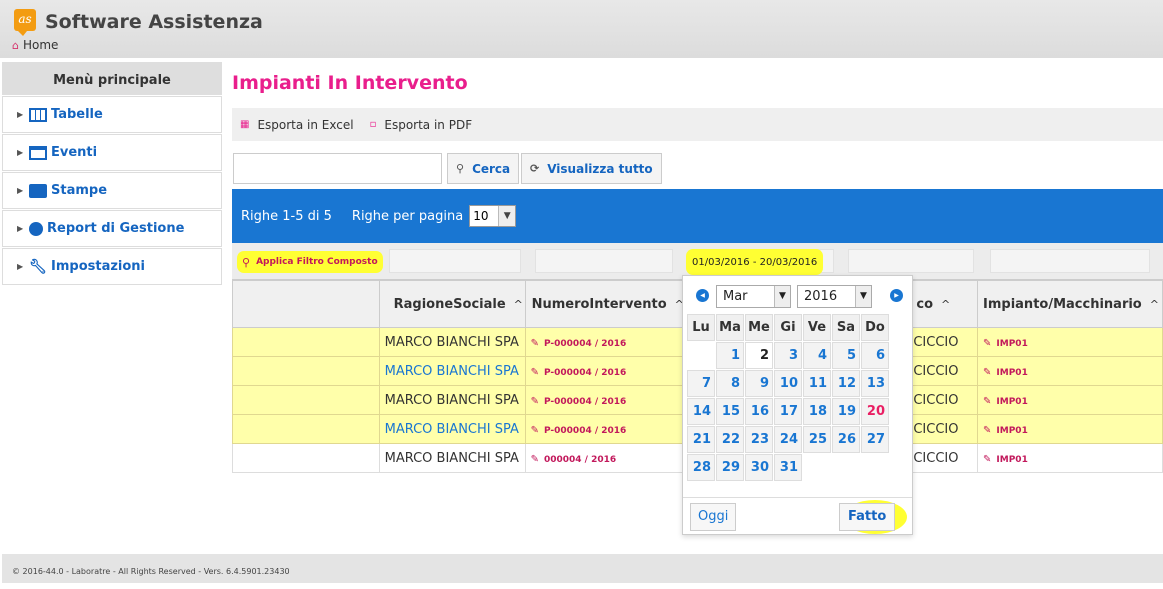 This screenshot has height=589, width=1163. I want to click on prev-month-icon: ◀, so click(702, 295).